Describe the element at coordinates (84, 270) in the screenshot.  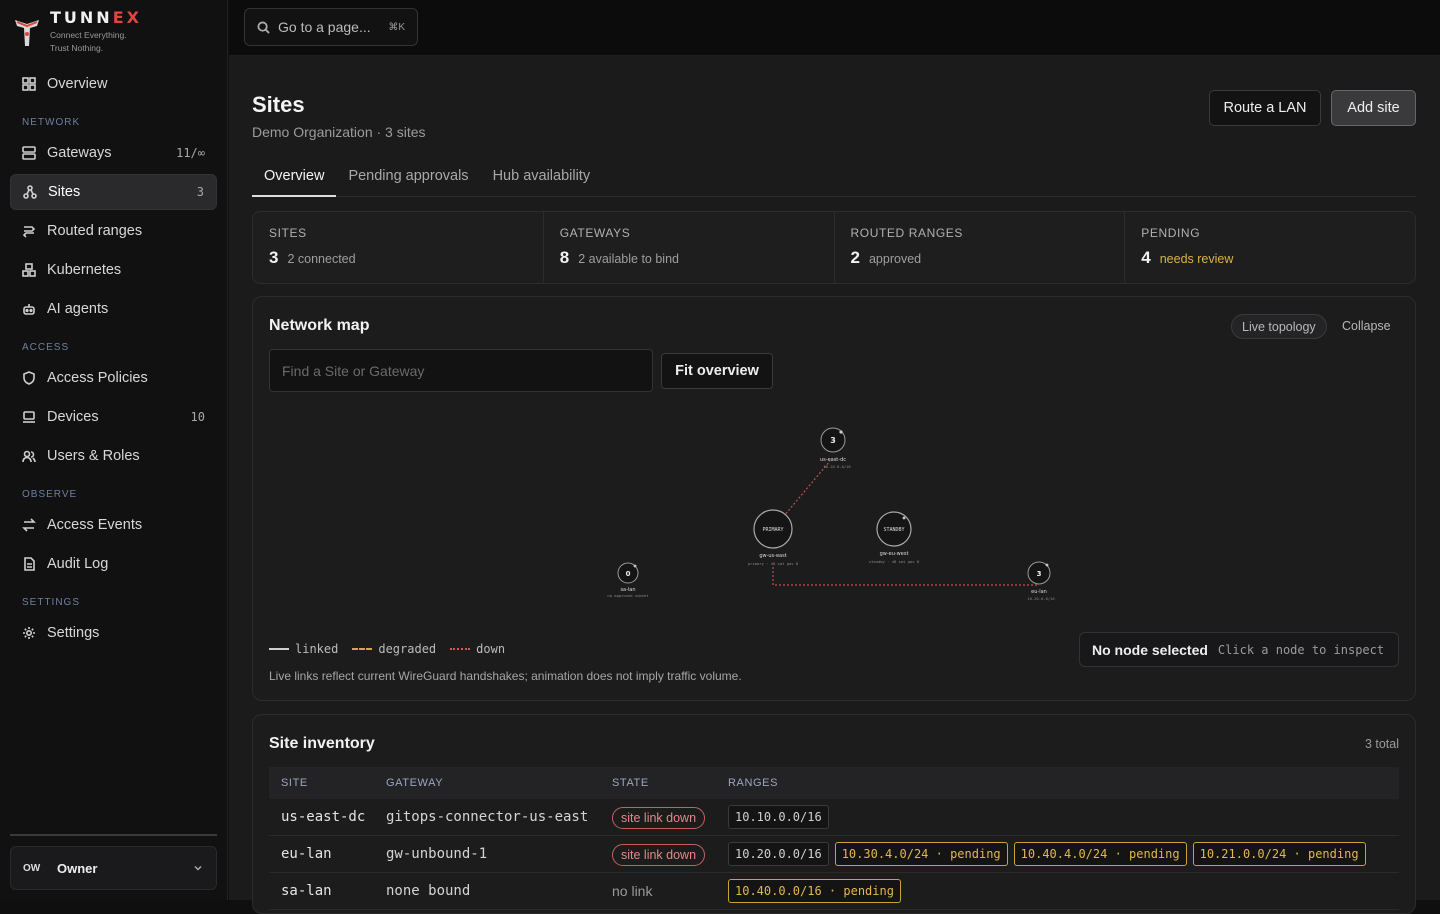
I see `sidebar-item-label: Kubernetes` at that location.